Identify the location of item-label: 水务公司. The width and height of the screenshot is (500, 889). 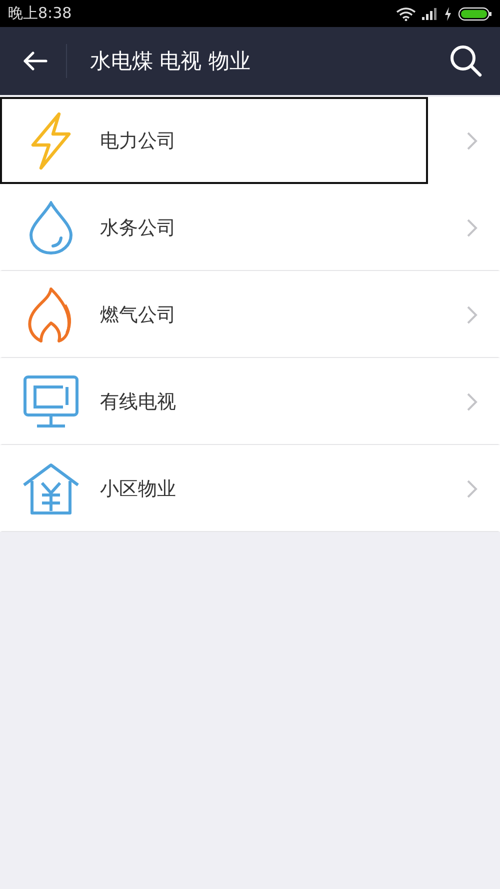
(138, 228).